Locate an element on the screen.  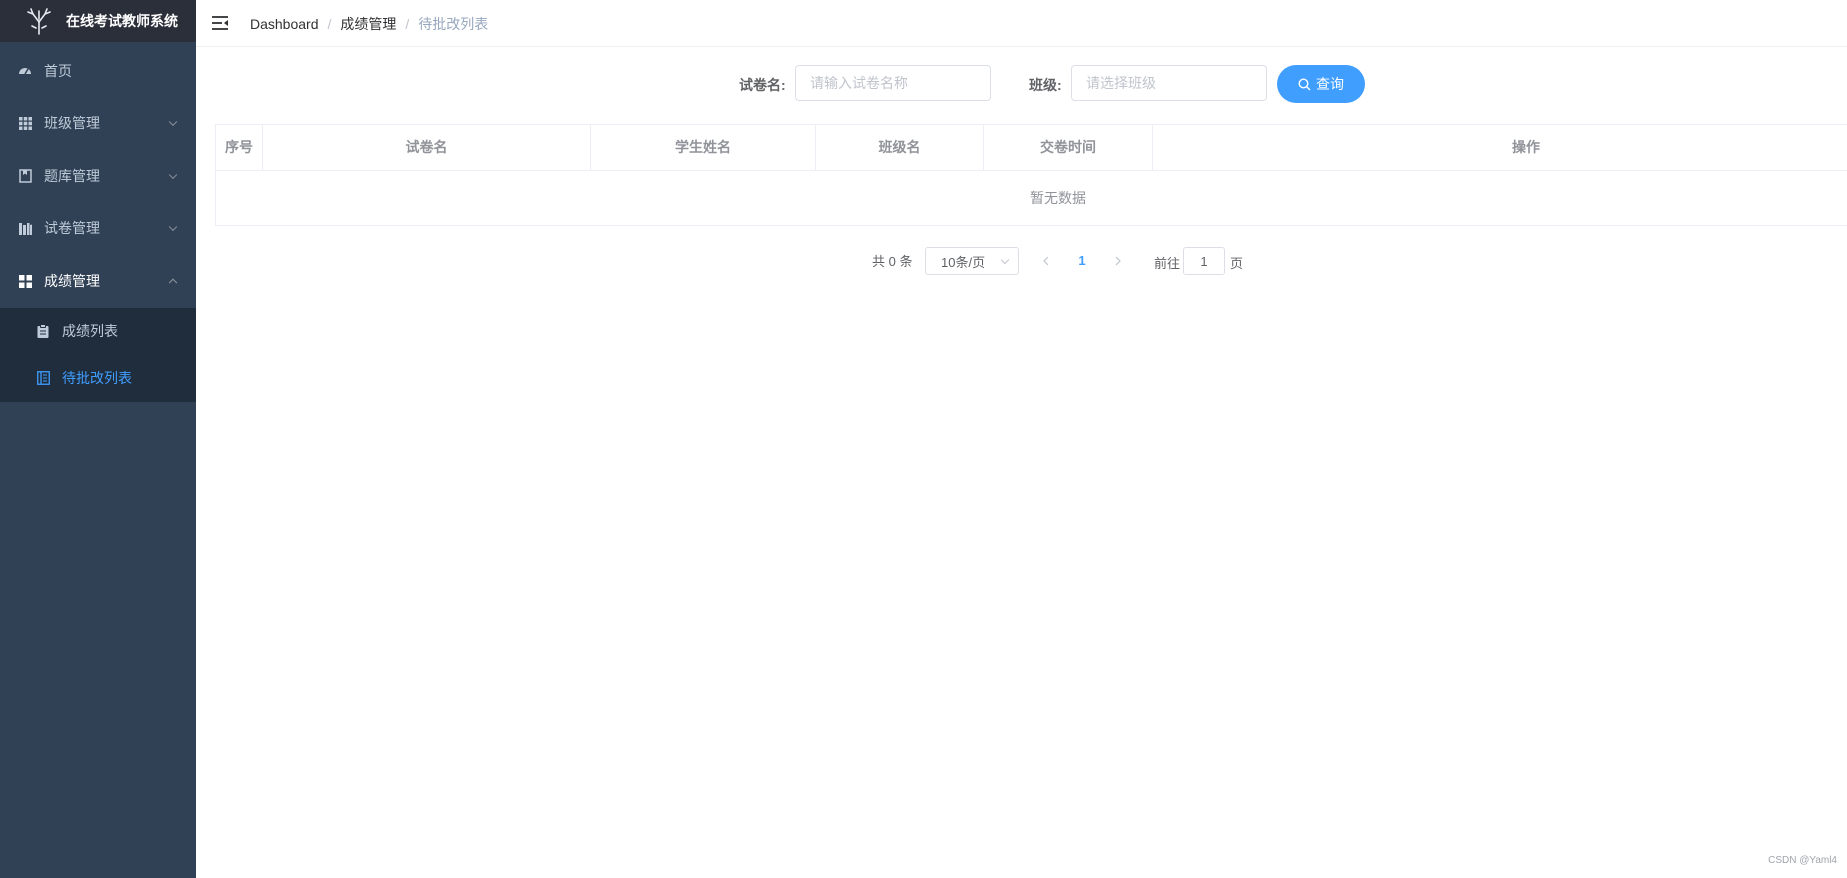
sidebar-item-label: 班级管理 is located at coordinates (72, 123).